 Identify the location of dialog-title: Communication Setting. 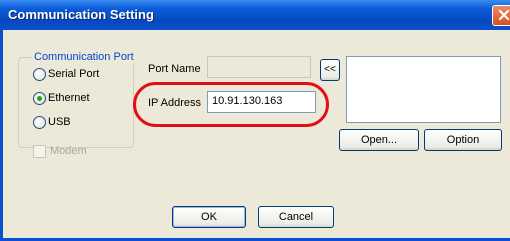
(81, 14).